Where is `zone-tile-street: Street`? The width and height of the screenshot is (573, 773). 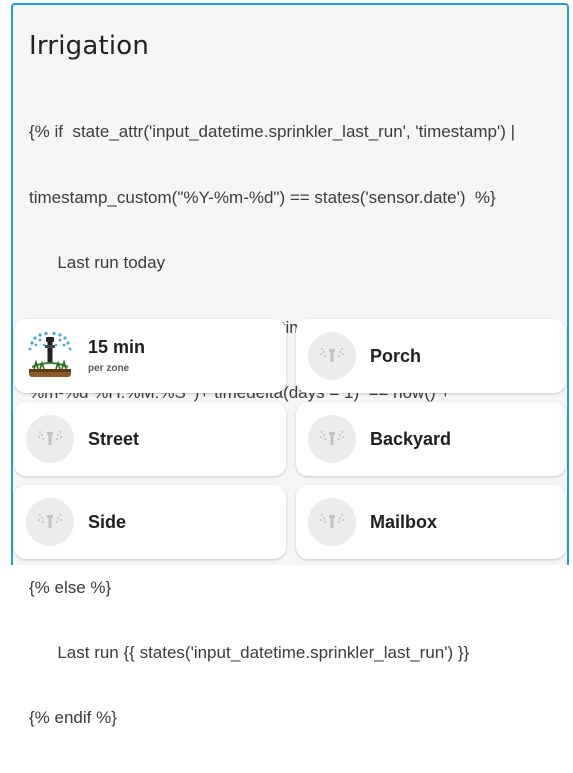
zone-tile-street: Street is located at coordinates (150, 439).